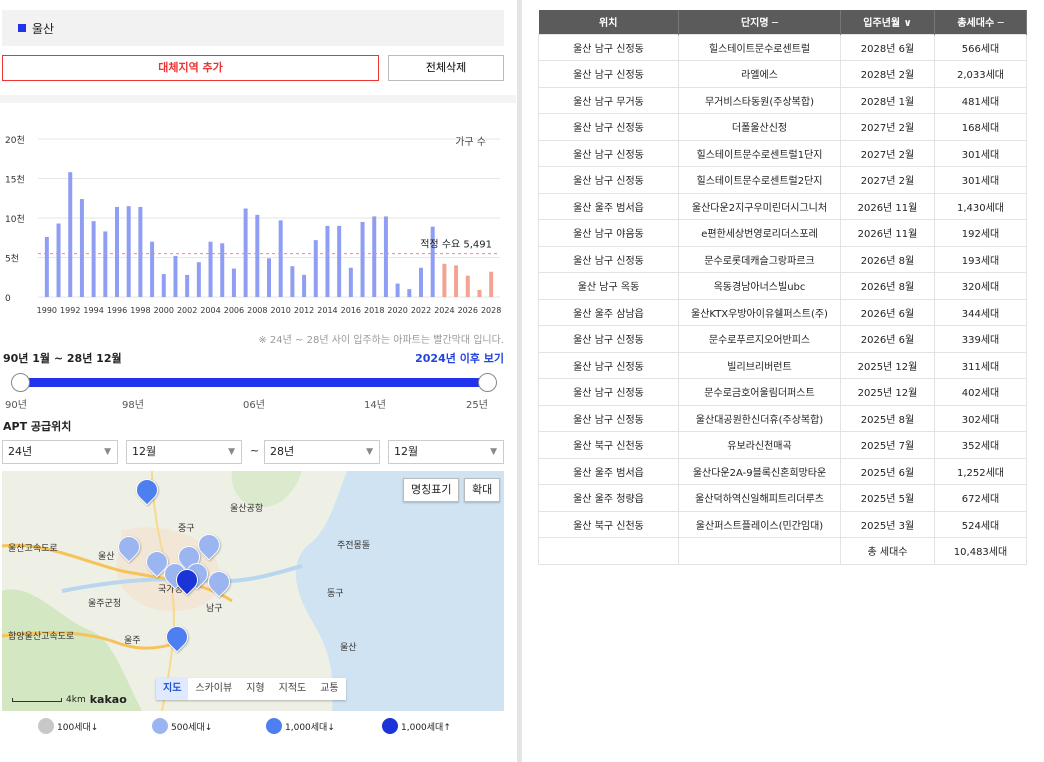 This screenshot has width=1044, height=762. I want to click on total-value: 10,483세대, so click(980, 551).